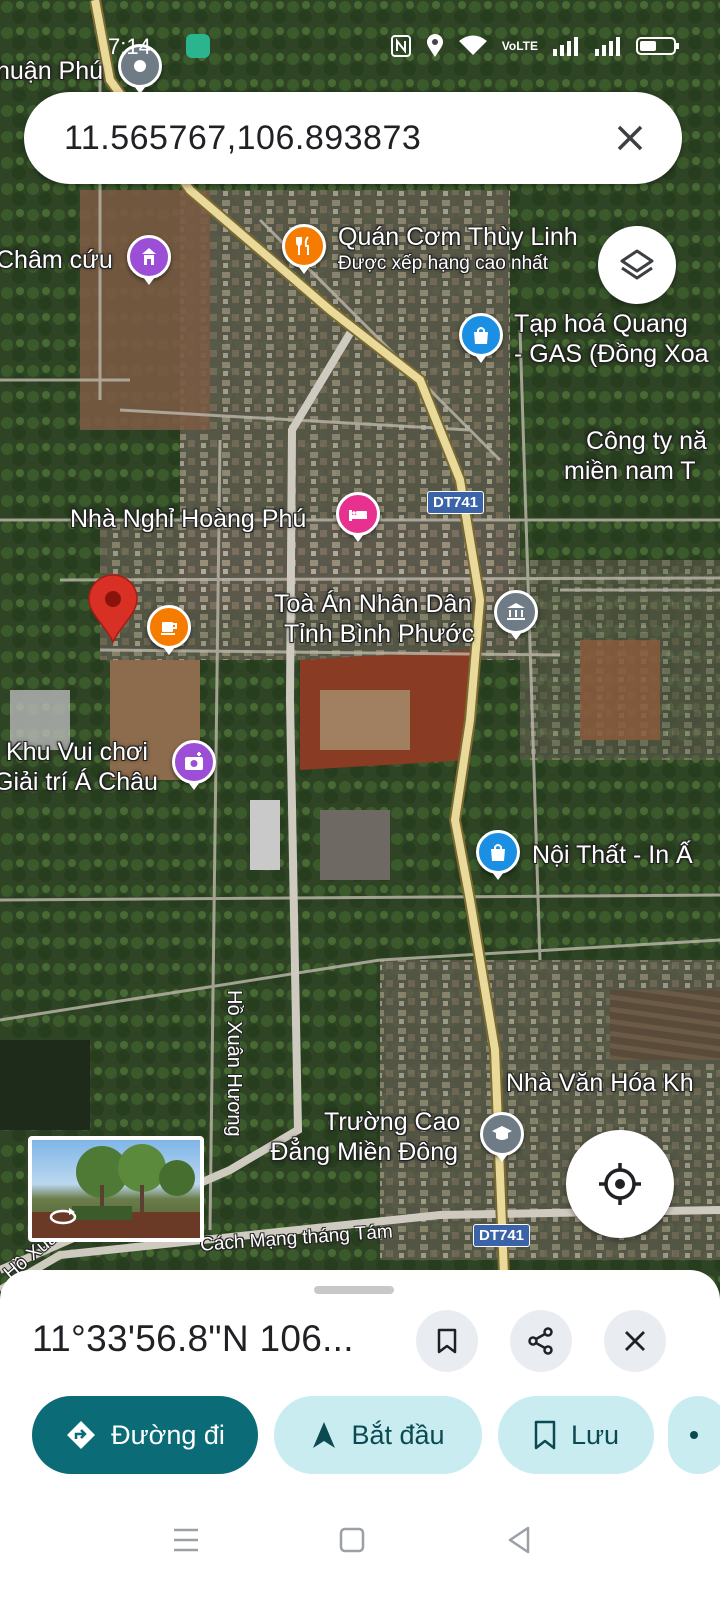  What do you see at coordinates (611, 339) in the screenshot?
I see `place-label-tap-hoa-quang: Tạp hoá Quang - GAS (Đồng Xoa` at bounding box center [611, 339].